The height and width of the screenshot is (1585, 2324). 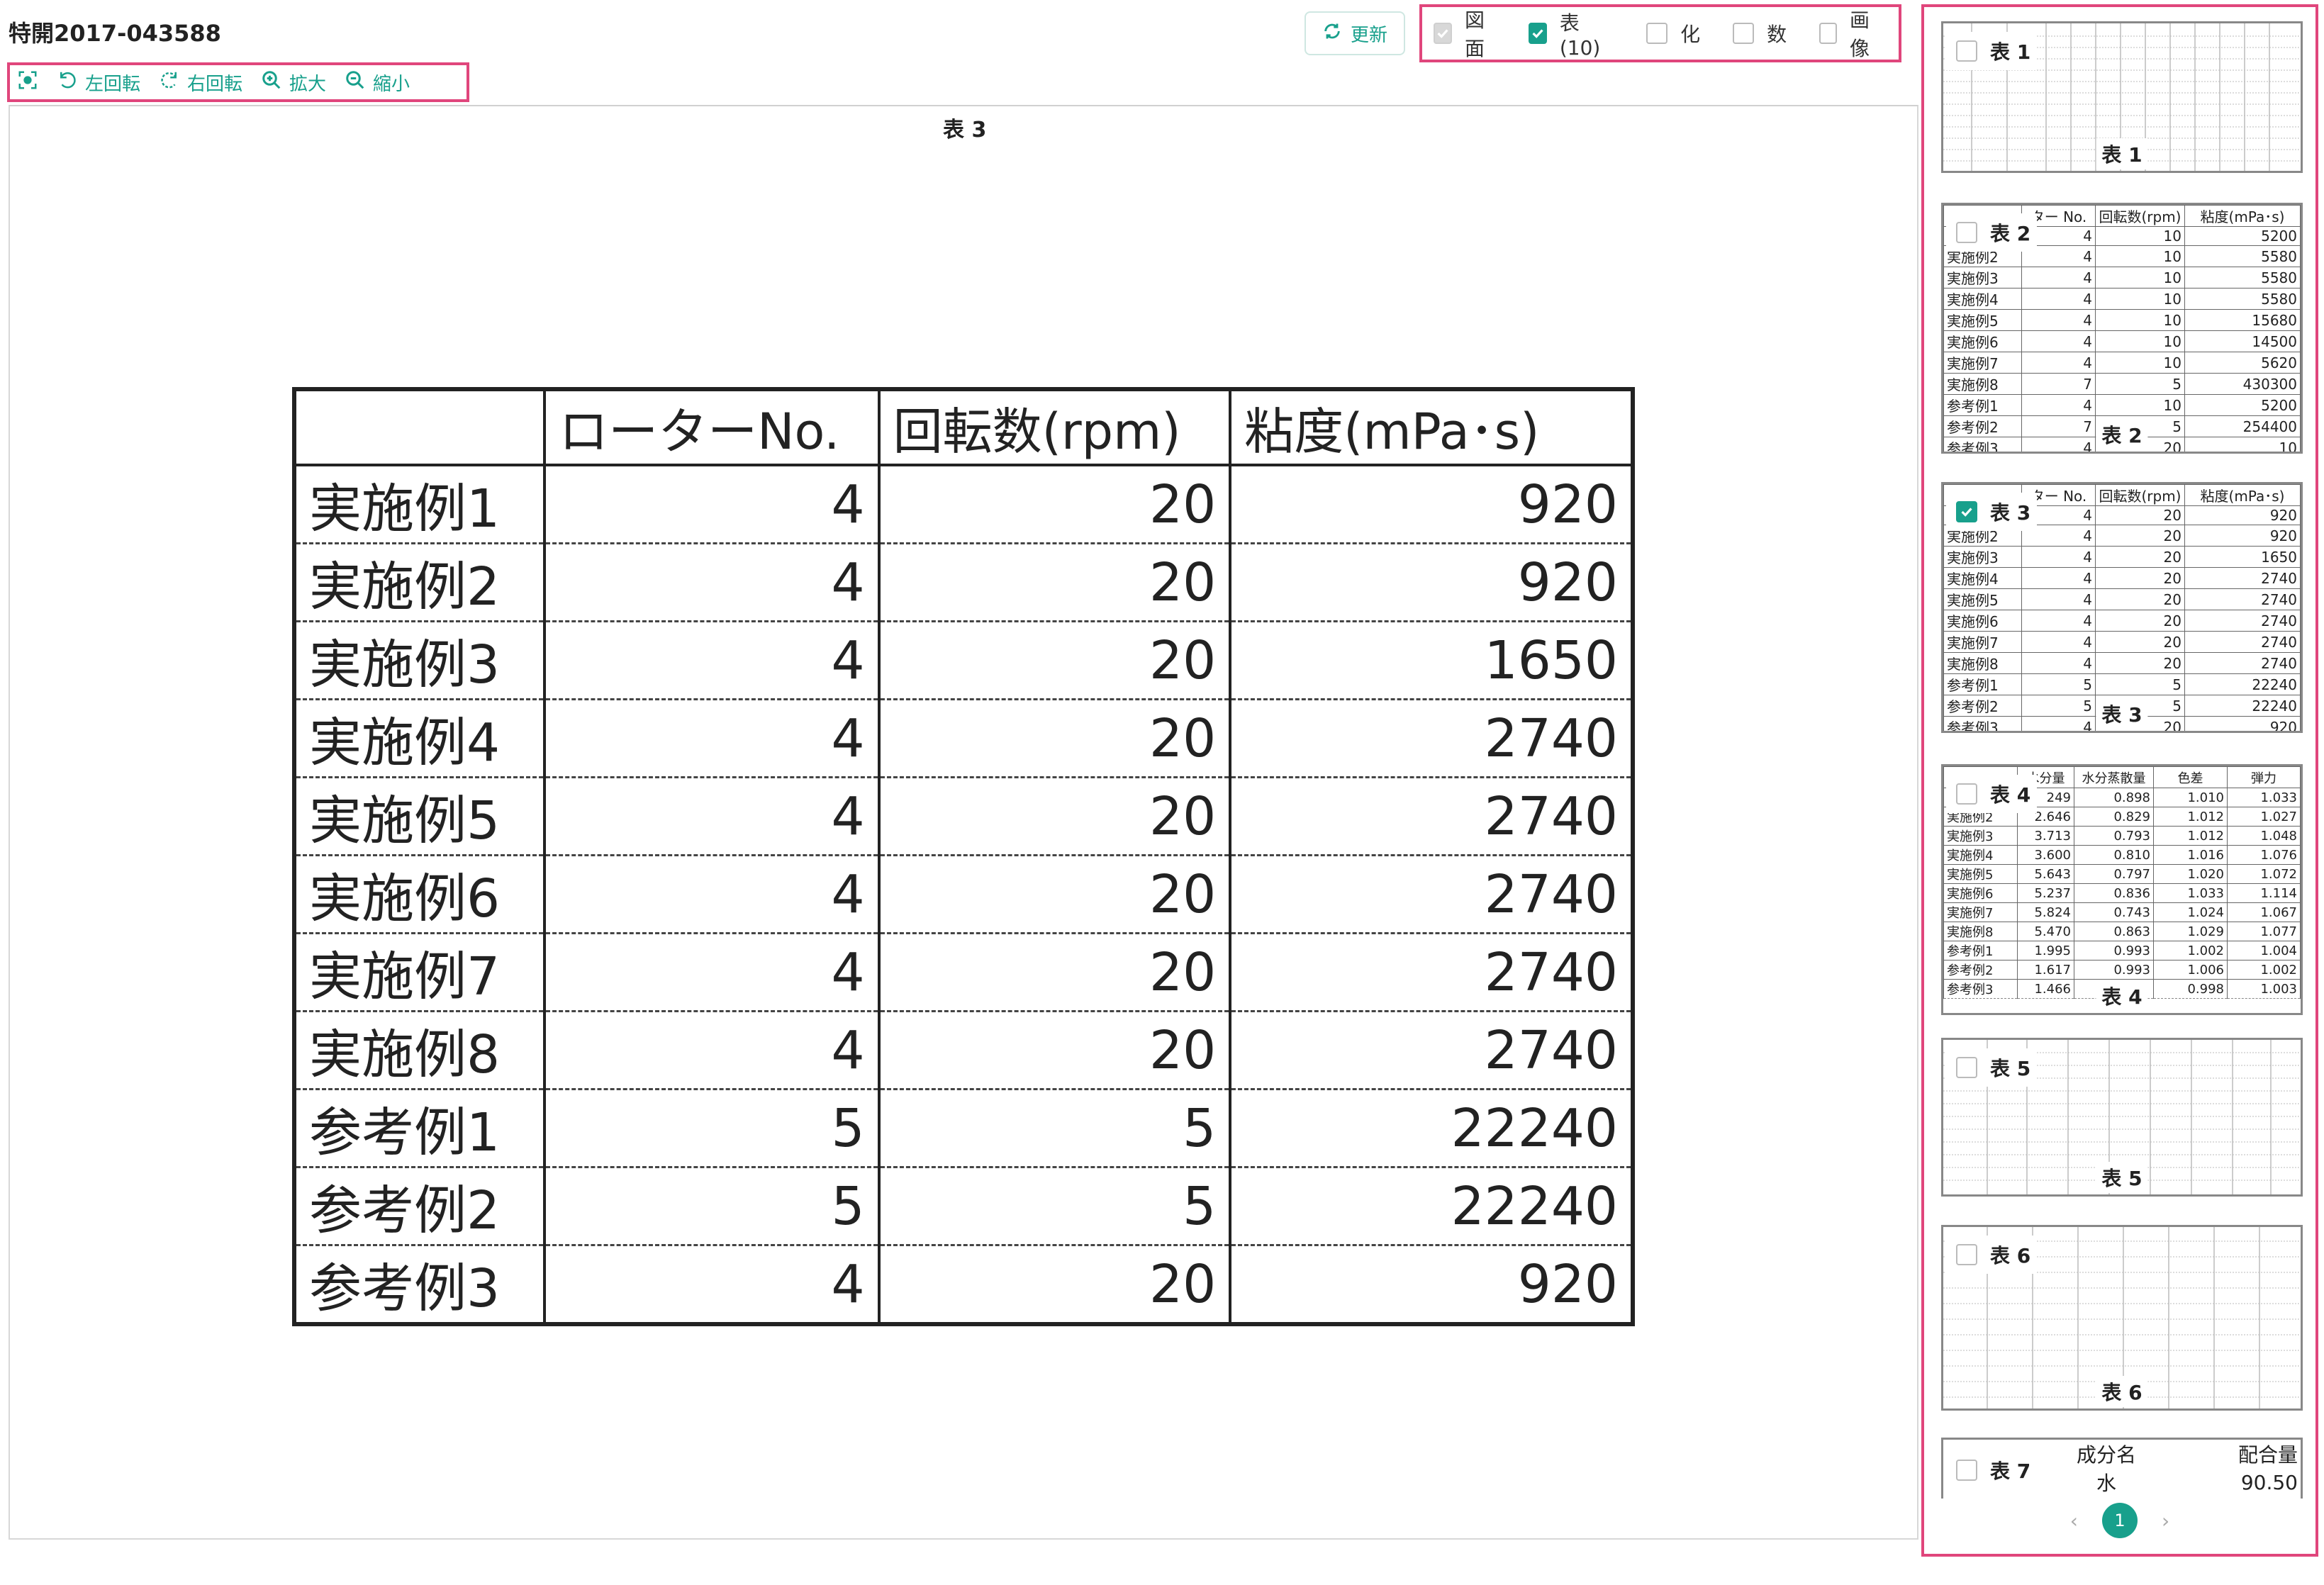 I want to click on fit-screen-button, so click(x=27, y=82).